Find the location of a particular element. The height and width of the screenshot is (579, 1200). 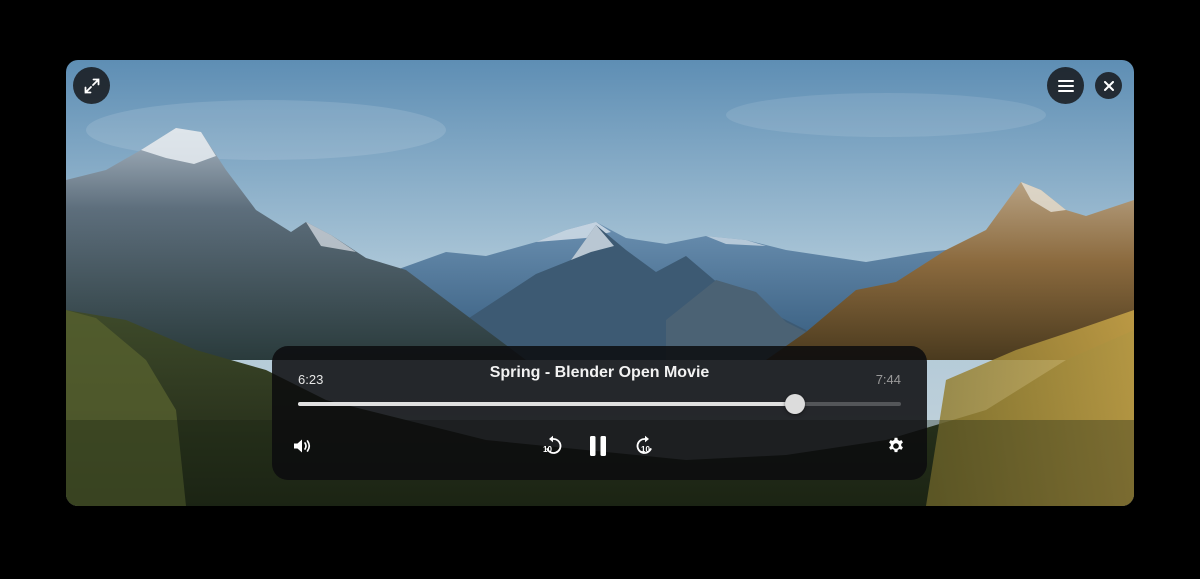

fullscreen-button is located at coordinates (91, 85).